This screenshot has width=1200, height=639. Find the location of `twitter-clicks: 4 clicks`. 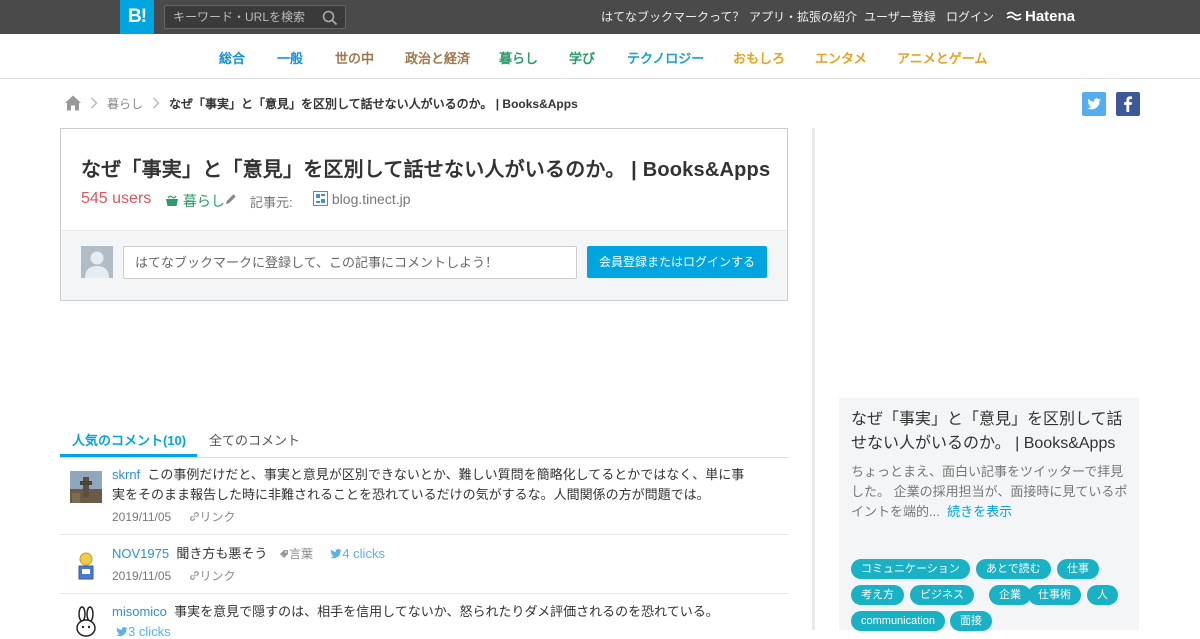

twitter-clicks: 4 clicks is located at coordinates (357, 553).